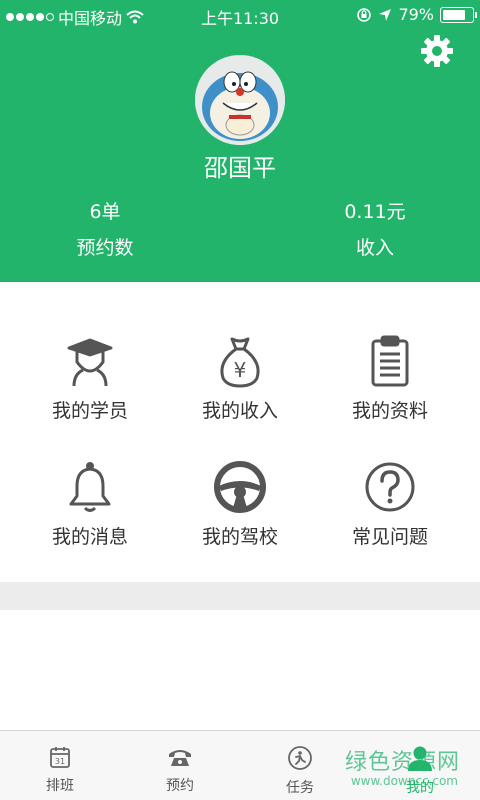  Describe the element at coordinates (240, 596) in the screenshot. I see `section-divider` at that location.